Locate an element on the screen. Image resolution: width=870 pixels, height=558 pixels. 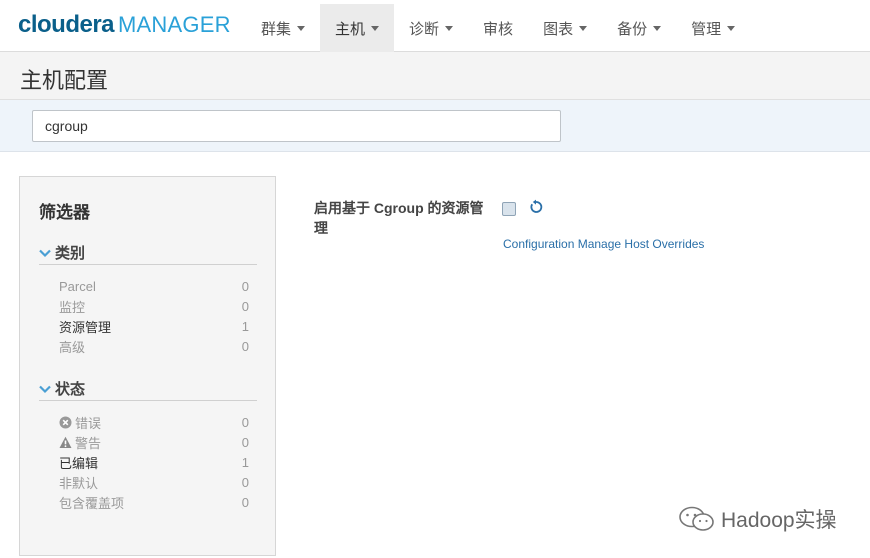
config-search-input is located at coordinates (296, 126).